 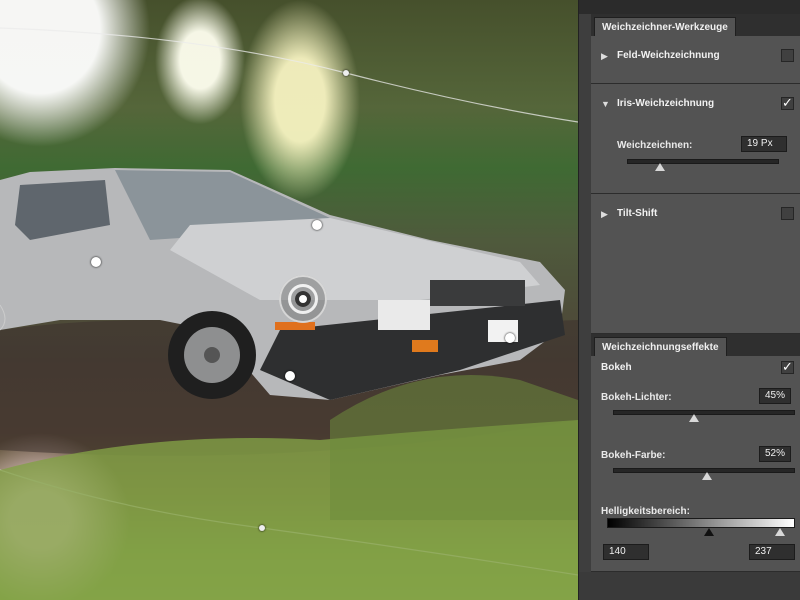 What do you see at coordinates (668, 56) in the screenshot?
I see `field-blur-label: Feld-Weichzeichnung` at bounding box center [668, 56].